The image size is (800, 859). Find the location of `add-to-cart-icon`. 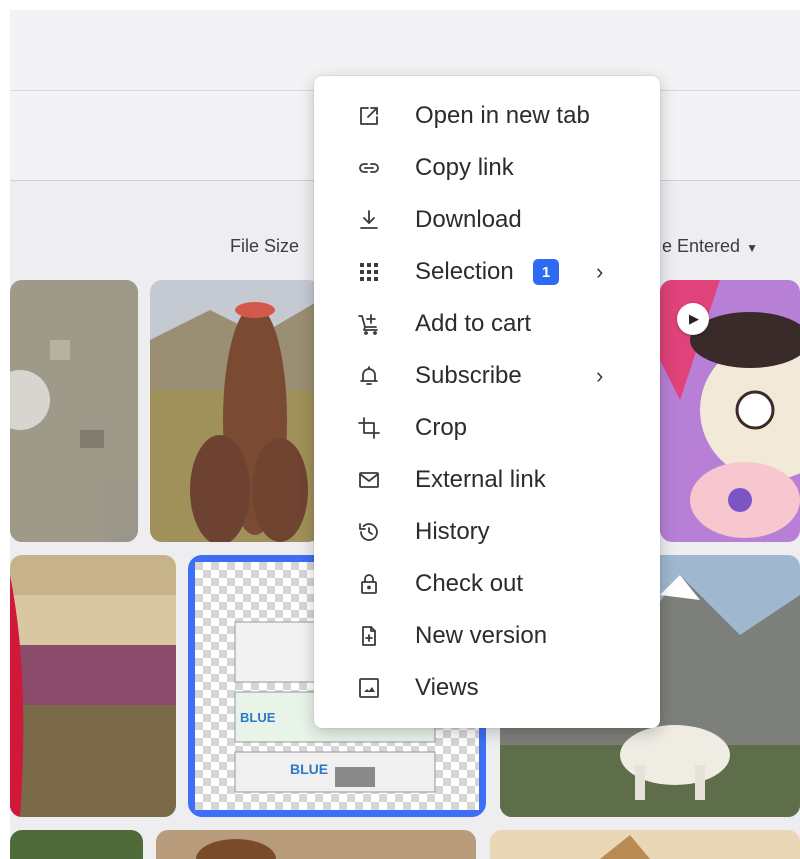

add-to-cart-icon is located at coordinates (369, 324).